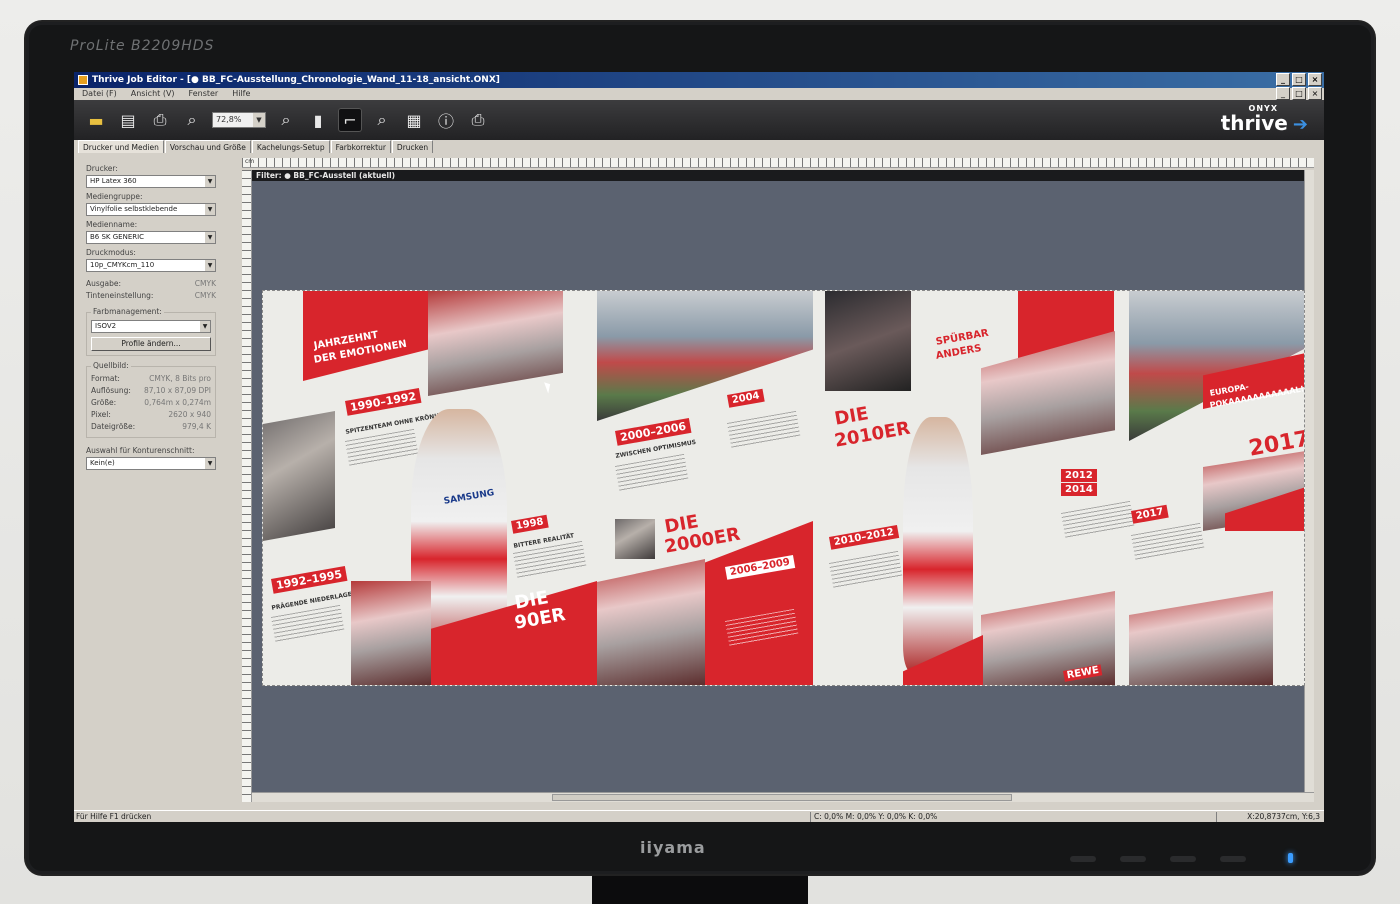 This screenshot has height=904, width=1400. Describe the element at coordinates (783, 175) in the screenshot. I see `filter-bar: Filter: ● BB_FC-Ausstell (aktuell)` at that location.